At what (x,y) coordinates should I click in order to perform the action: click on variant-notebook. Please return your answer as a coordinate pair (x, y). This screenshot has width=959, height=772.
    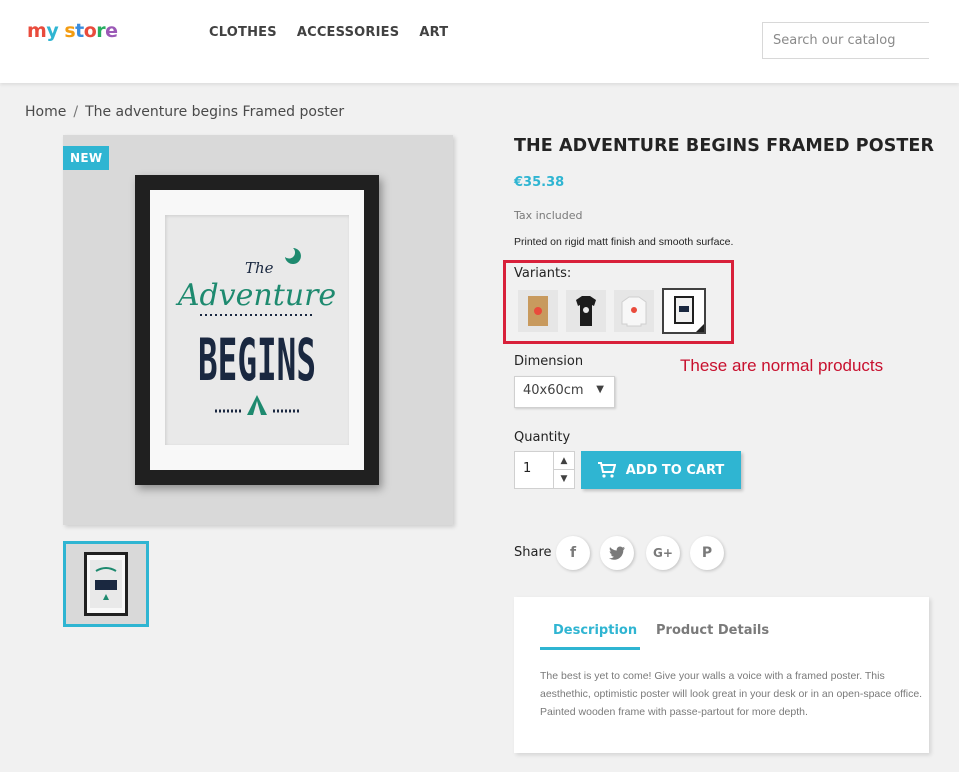
    Looking at the image, I should click on (538, 311).